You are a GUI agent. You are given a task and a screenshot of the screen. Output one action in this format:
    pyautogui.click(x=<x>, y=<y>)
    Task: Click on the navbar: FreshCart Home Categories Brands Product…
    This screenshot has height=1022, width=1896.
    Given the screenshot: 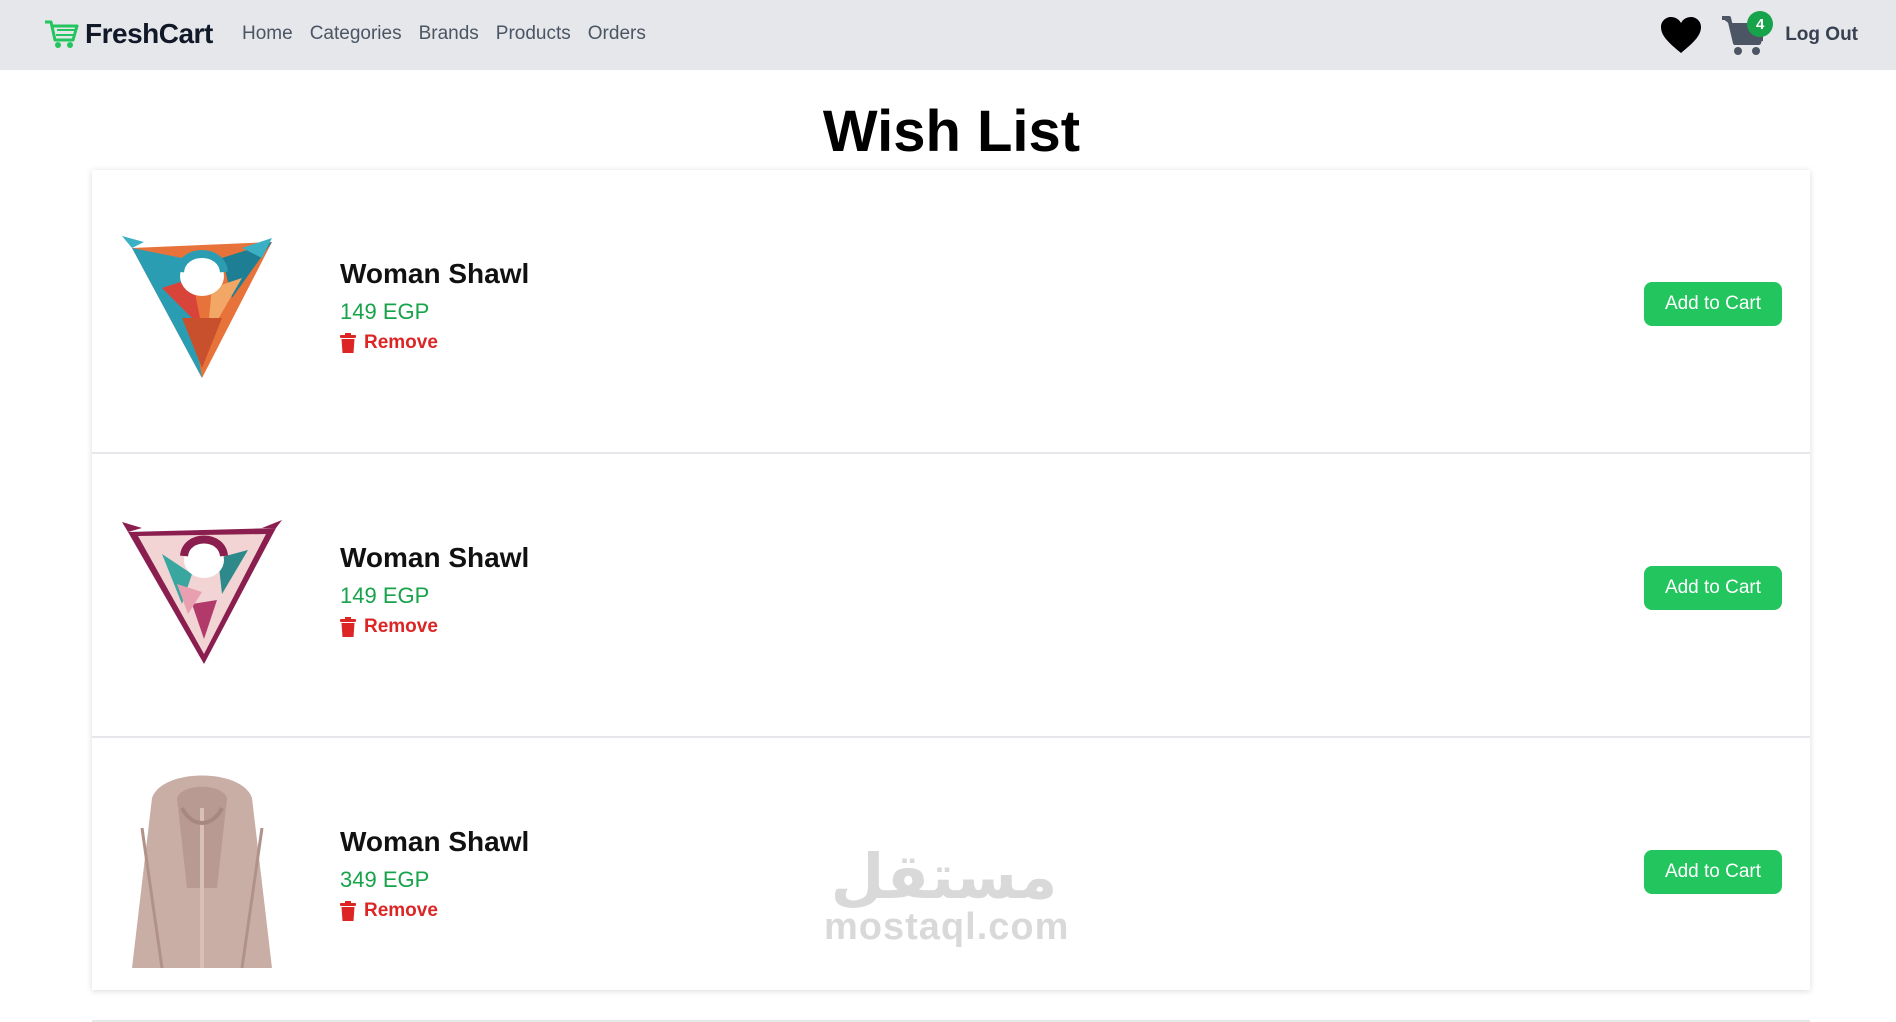 What is the action you would take?
    pyautogui.click(x=948, y=35)
    